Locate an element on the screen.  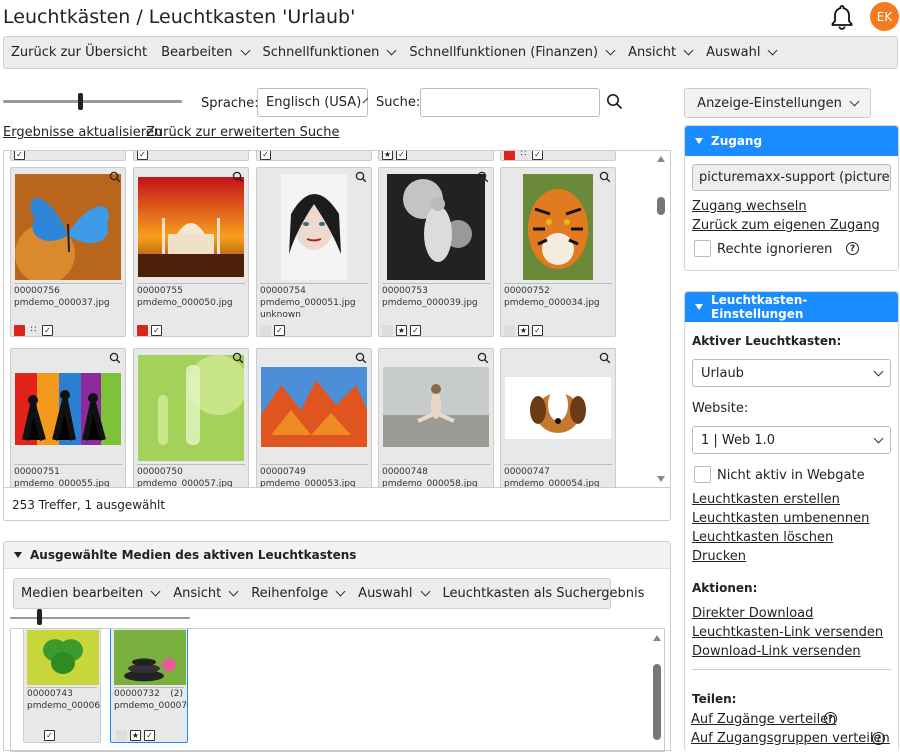
back-own-access-link: Zurück zum eigenen Zugang is located at coordinates (786, 225).